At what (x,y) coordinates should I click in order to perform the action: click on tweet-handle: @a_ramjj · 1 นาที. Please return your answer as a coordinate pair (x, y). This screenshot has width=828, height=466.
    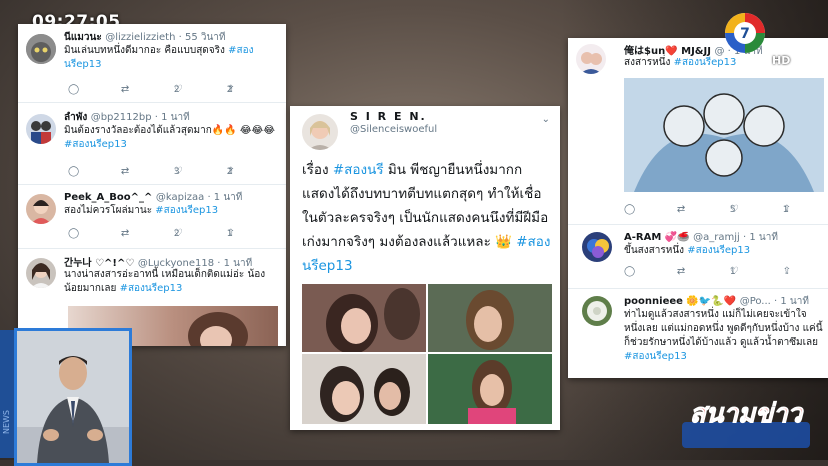
    Looking at the image, I should click on (735, 237).